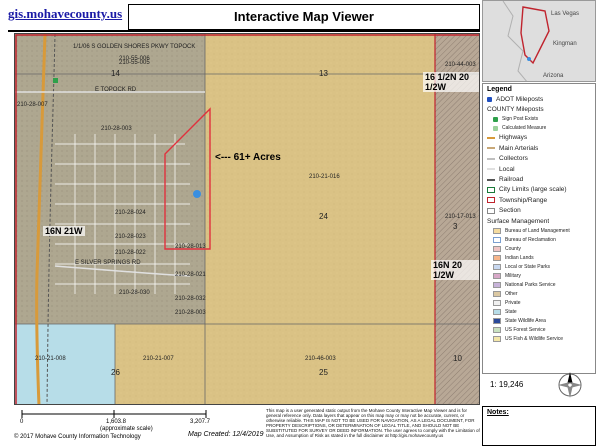 This screenshot has width=596, height=446. What do you see at coordinates (460, 65) in the screenshot?
I see `parcel-label: 210-44-003` at bounding box center [460, 65].